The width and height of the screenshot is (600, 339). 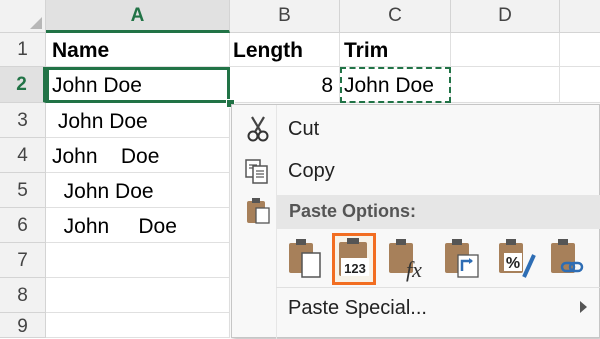 What do you see at coordinates (23, 155) in the screenshot?
I see `row-header-4: 4` at bounding box center [23, 155].